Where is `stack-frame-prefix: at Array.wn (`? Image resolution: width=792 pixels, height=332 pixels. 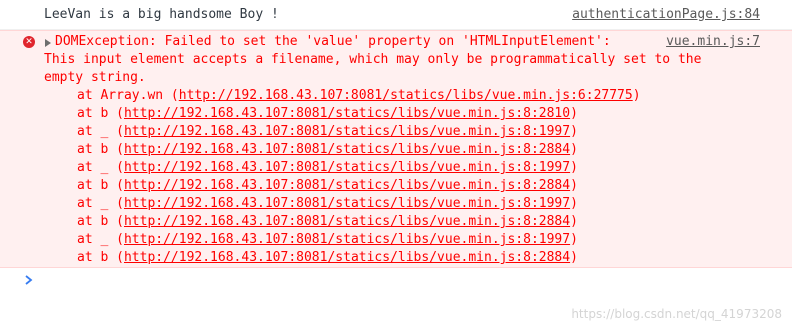
stack-frame-prefix: at Array.wn ( is located at coordinates (128, 95).